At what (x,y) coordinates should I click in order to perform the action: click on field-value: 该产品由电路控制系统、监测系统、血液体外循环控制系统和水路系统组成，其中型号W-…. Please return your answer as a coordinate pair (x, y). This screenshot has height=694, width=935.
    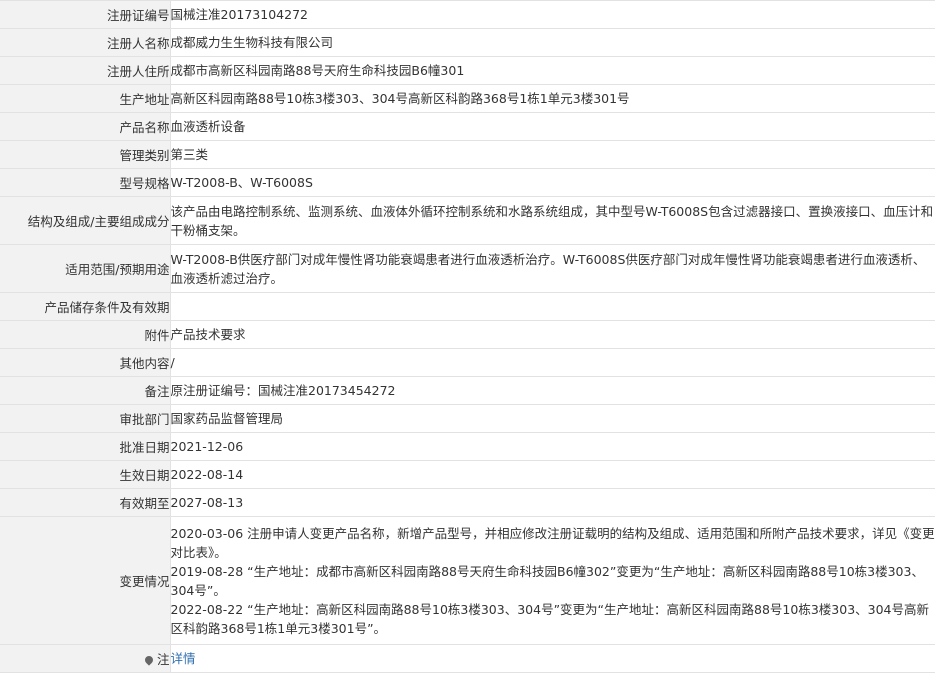
    Looking at the image, I should click on (552, 220).